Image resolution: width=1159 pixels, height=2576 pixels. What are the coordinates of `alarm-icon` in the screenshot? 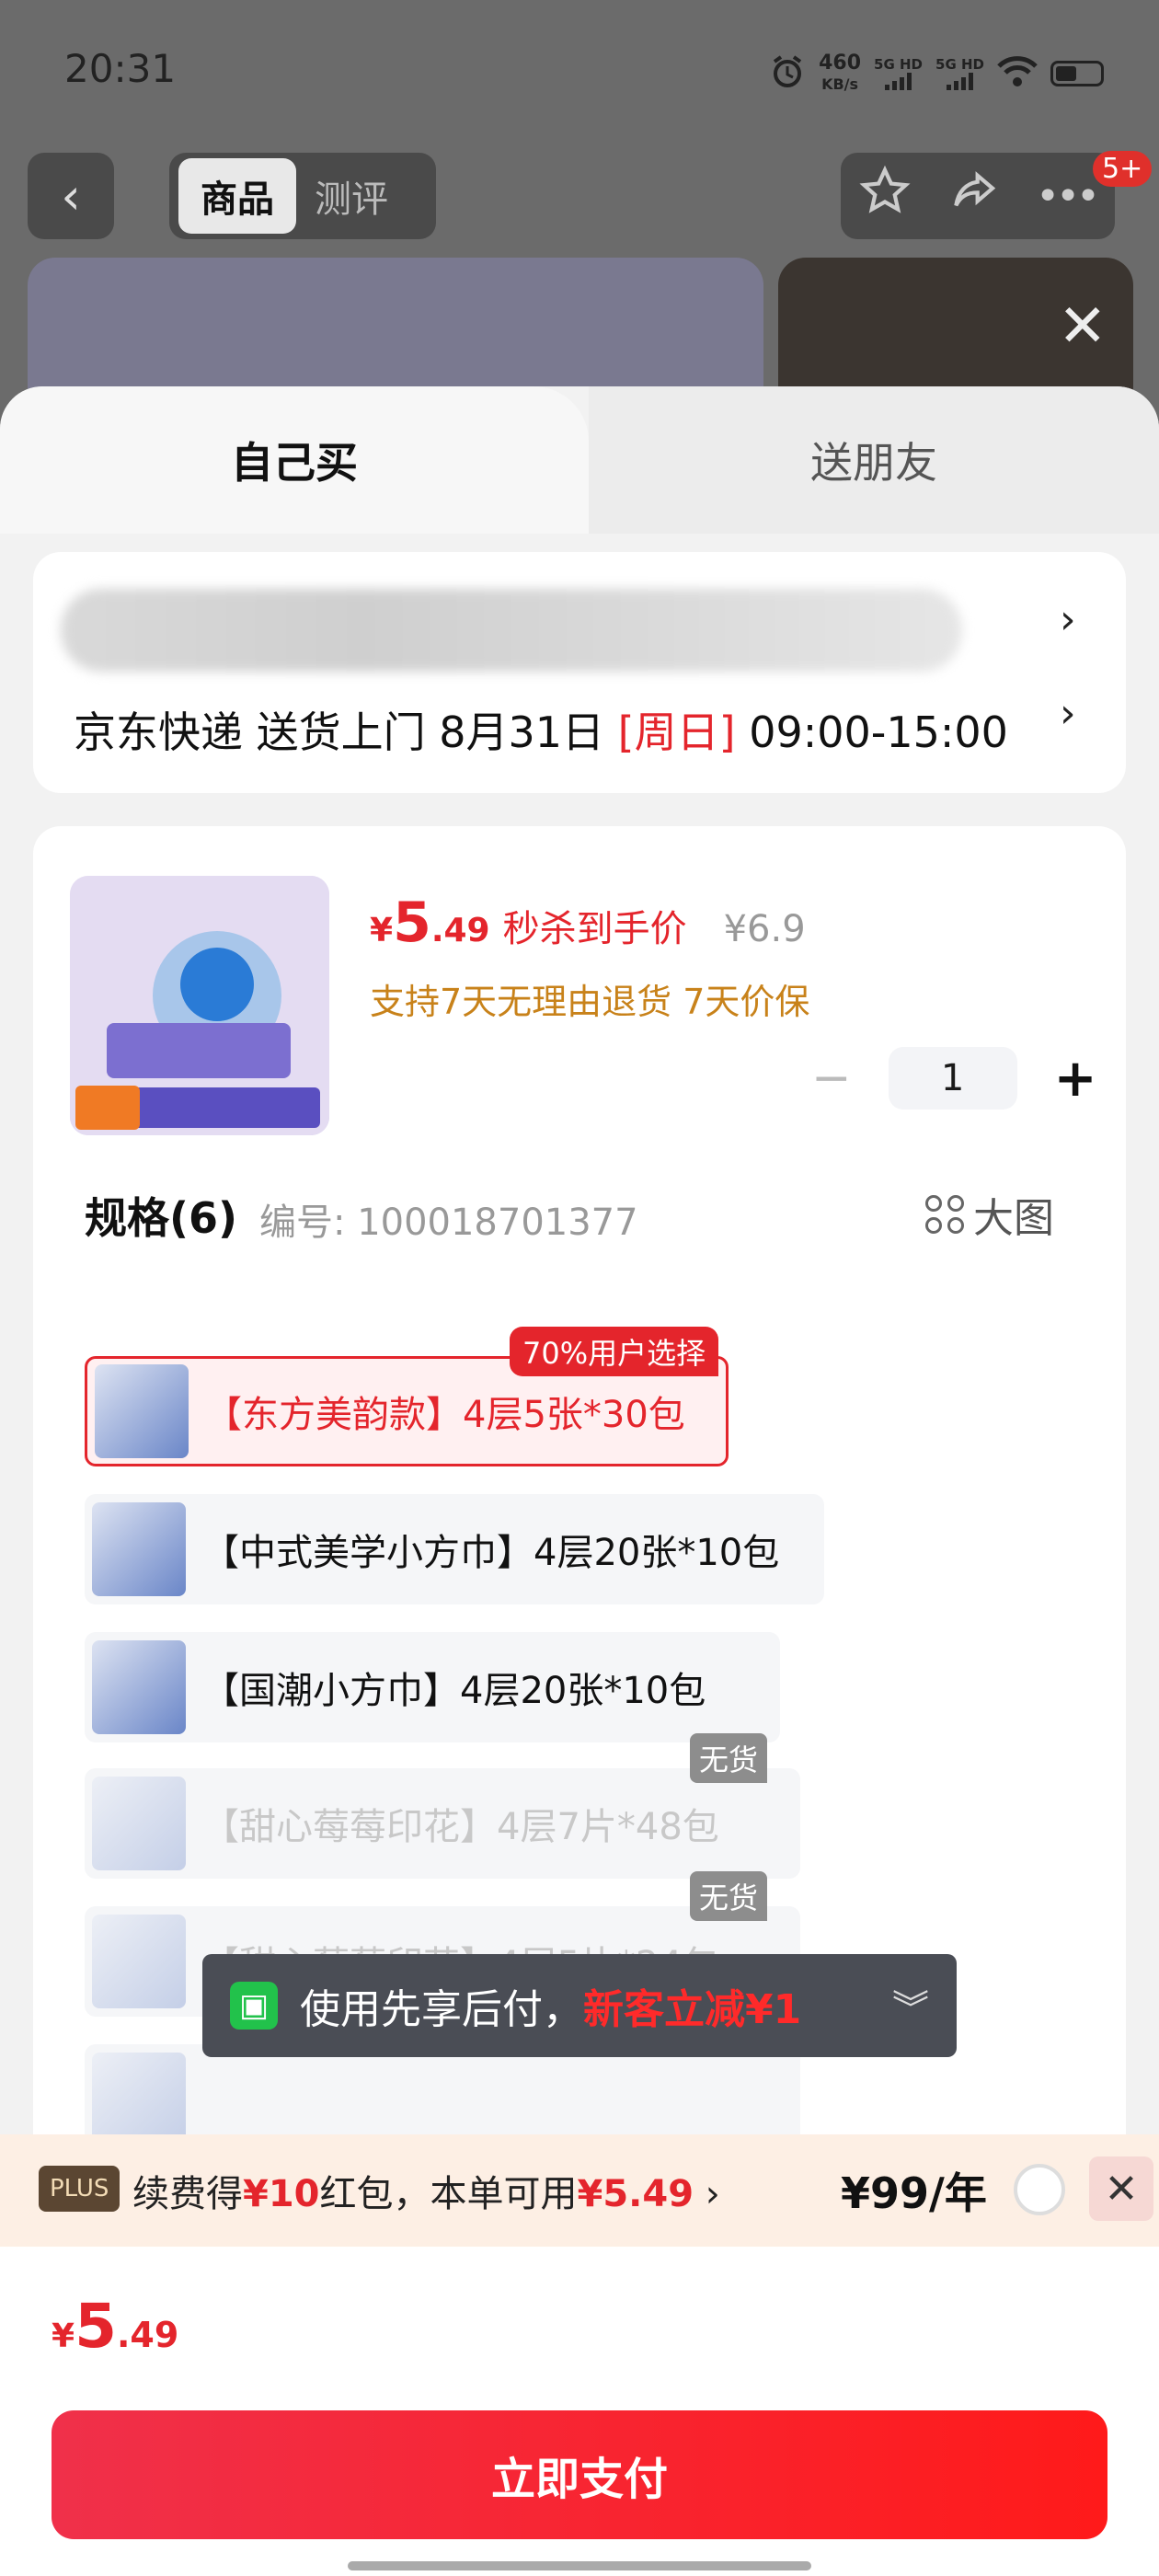 It's located at (787, 74).